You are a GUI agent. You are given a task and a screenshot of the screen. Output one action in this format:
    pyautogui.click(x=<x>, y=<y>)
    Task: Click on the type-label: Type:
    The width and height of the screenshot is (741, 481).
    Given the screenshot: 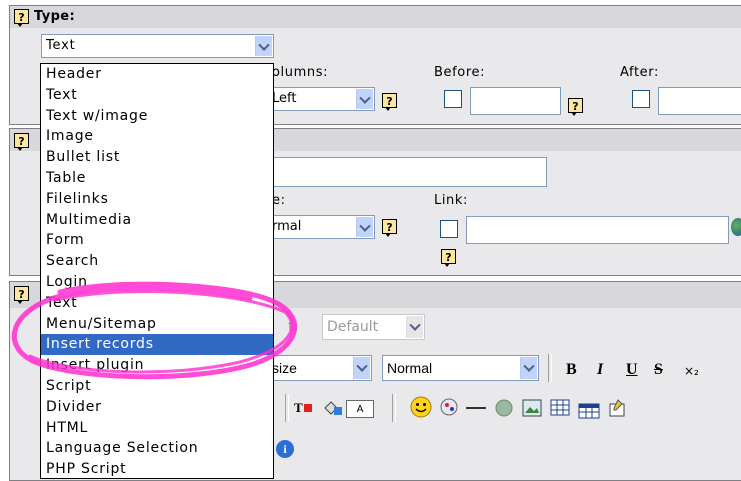 What is the action you would take?
    pyautogui.click(x=55, y=16)
    